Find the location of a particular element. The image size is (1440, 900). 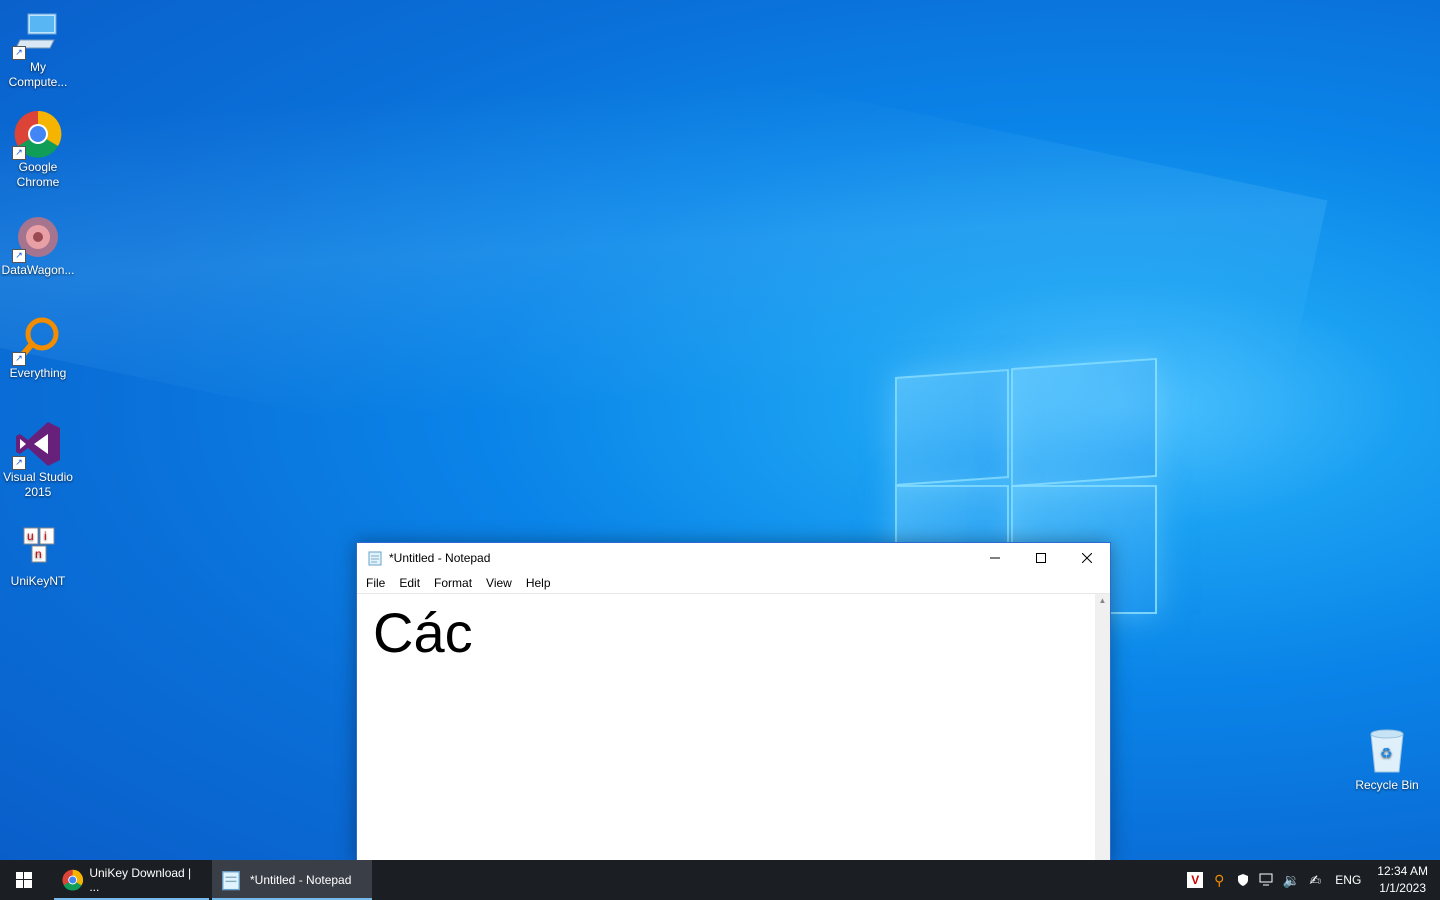

close-icon is located at coordinates (1087, 558).